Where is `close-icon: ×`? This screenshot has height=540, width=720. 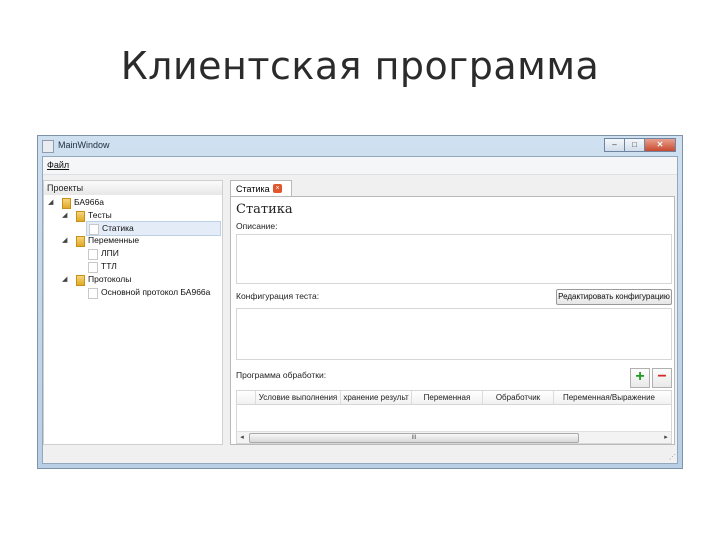
close-icon: × is located at coordinates (277, 188).